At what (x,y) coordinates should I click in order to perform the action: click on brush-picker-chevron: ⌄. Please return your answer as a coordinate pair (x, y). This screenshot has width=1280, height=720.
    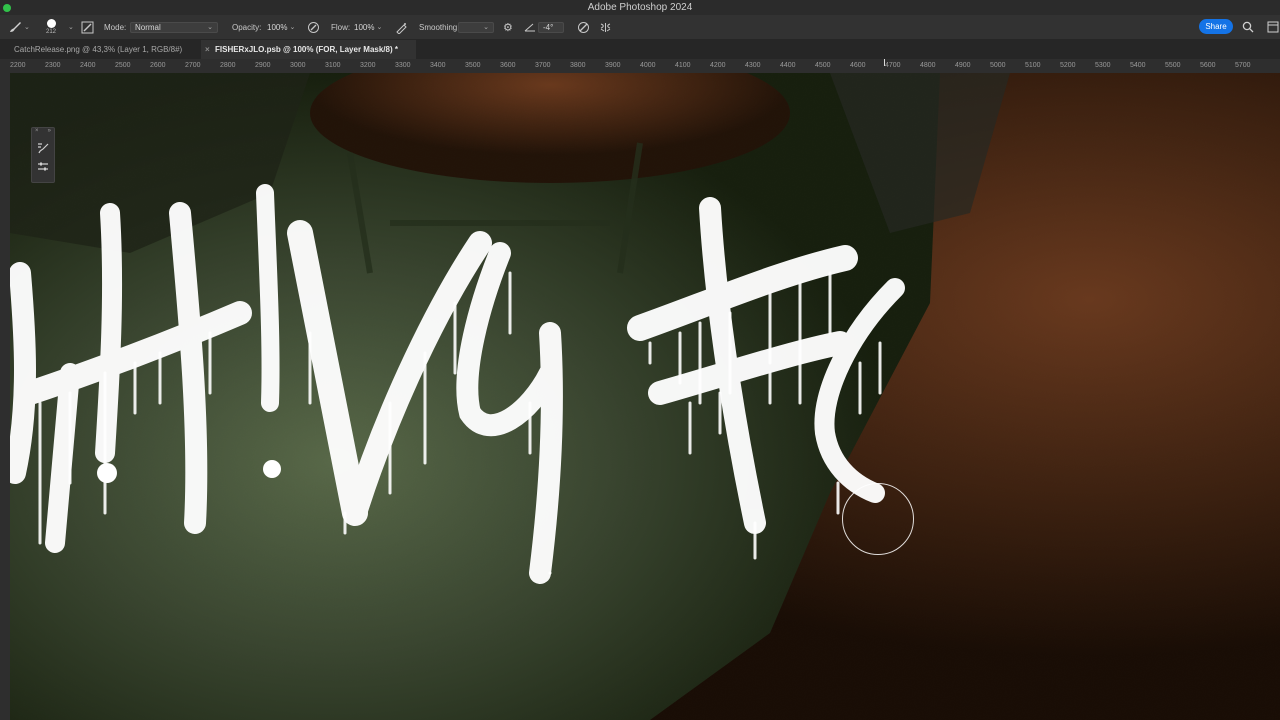
    Looking at the image, I should click on (70, 27).